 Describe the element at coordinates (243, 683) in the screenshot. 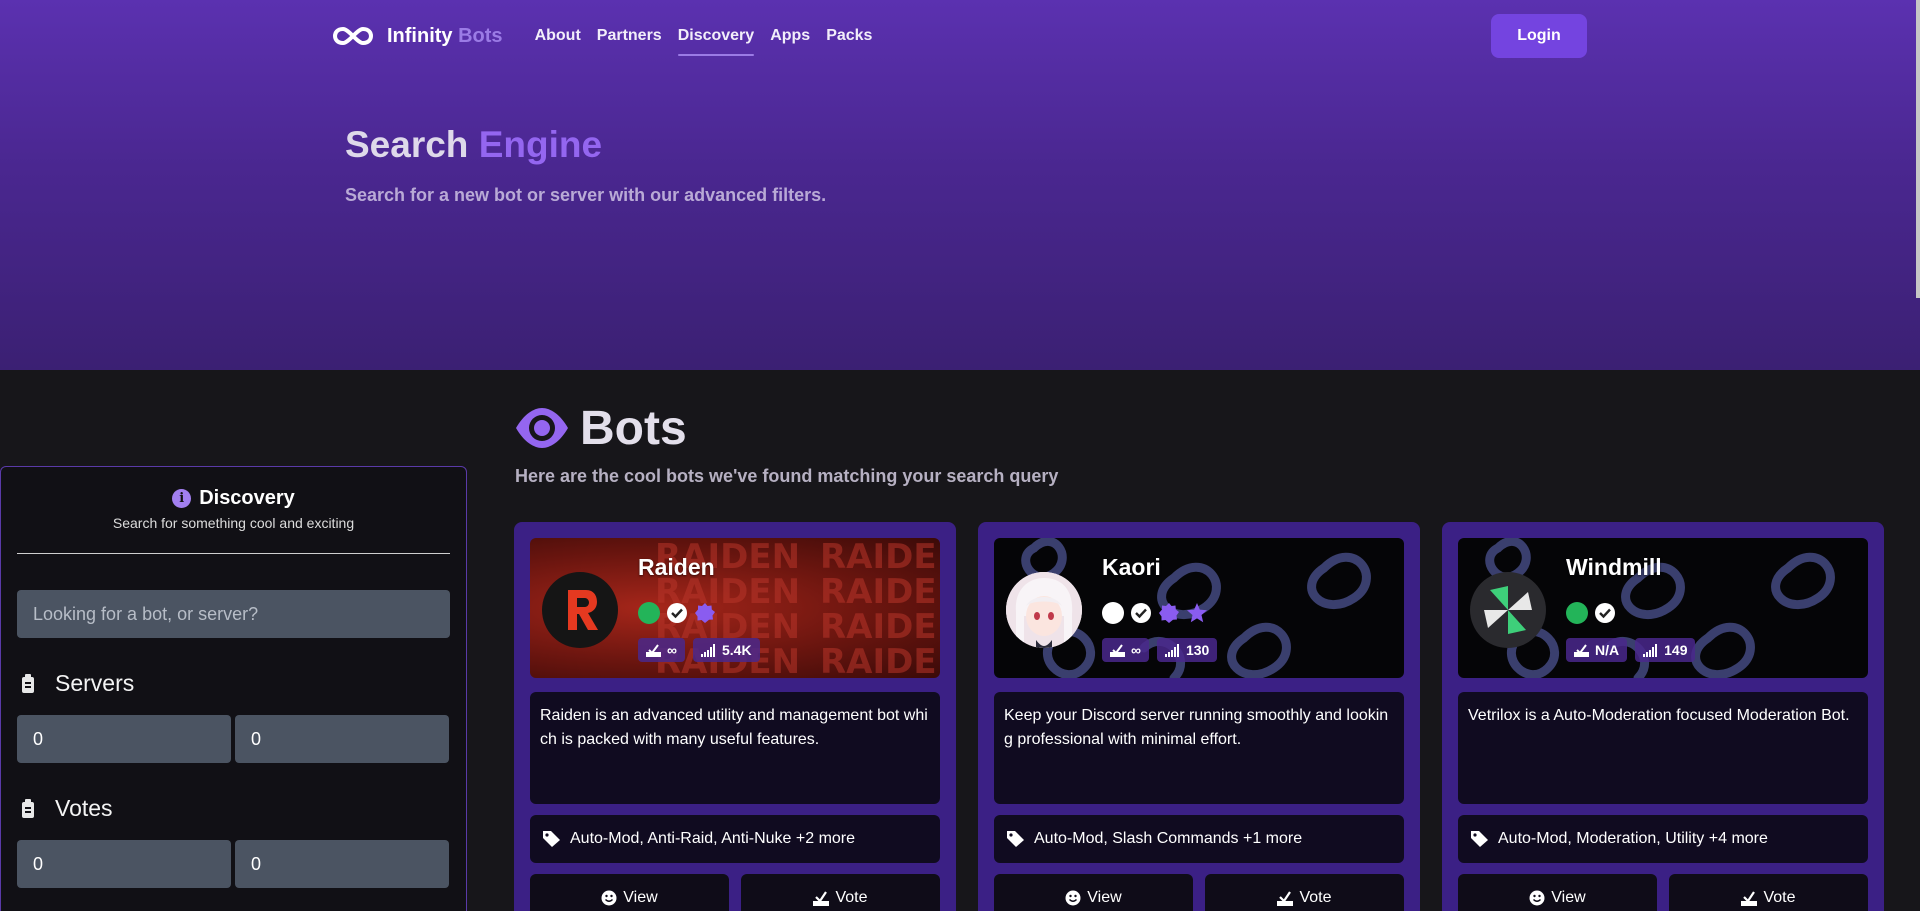

I see `servers-filter-header: Servers` at that location.